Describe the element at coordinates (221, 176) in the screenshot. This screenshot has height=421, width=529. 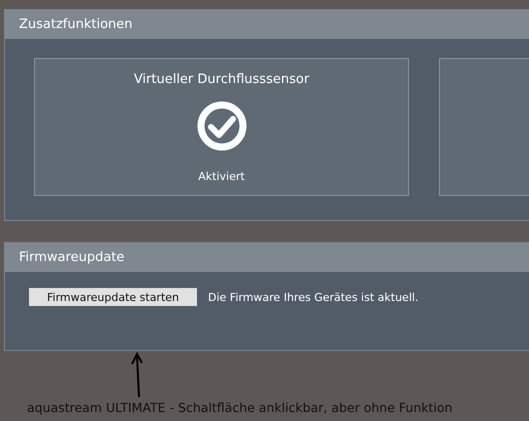
I see `feature-status: Aktiviert` at that location.